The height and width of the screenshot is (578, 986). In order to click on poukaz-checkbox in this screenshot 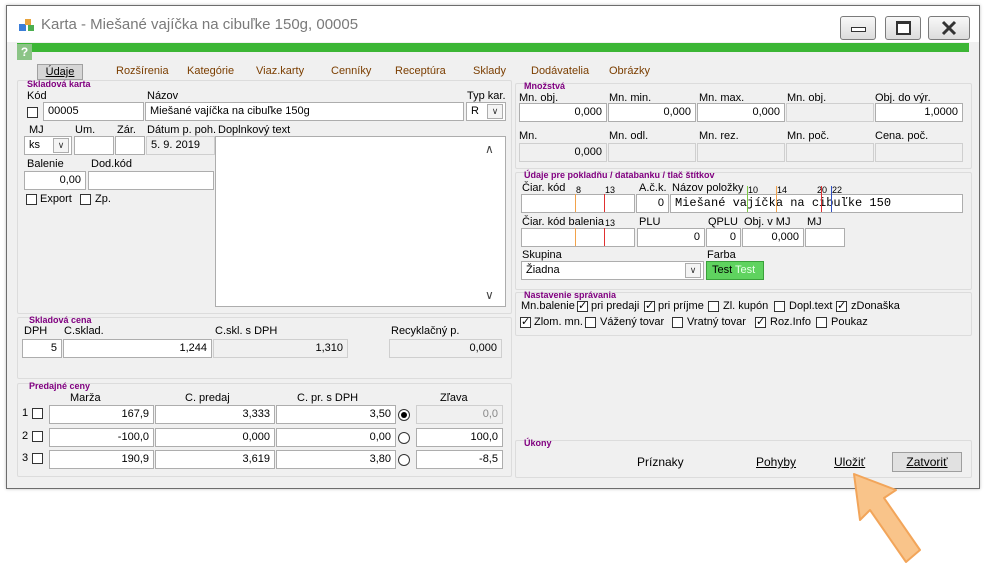, I will do `click(821, 322)`.